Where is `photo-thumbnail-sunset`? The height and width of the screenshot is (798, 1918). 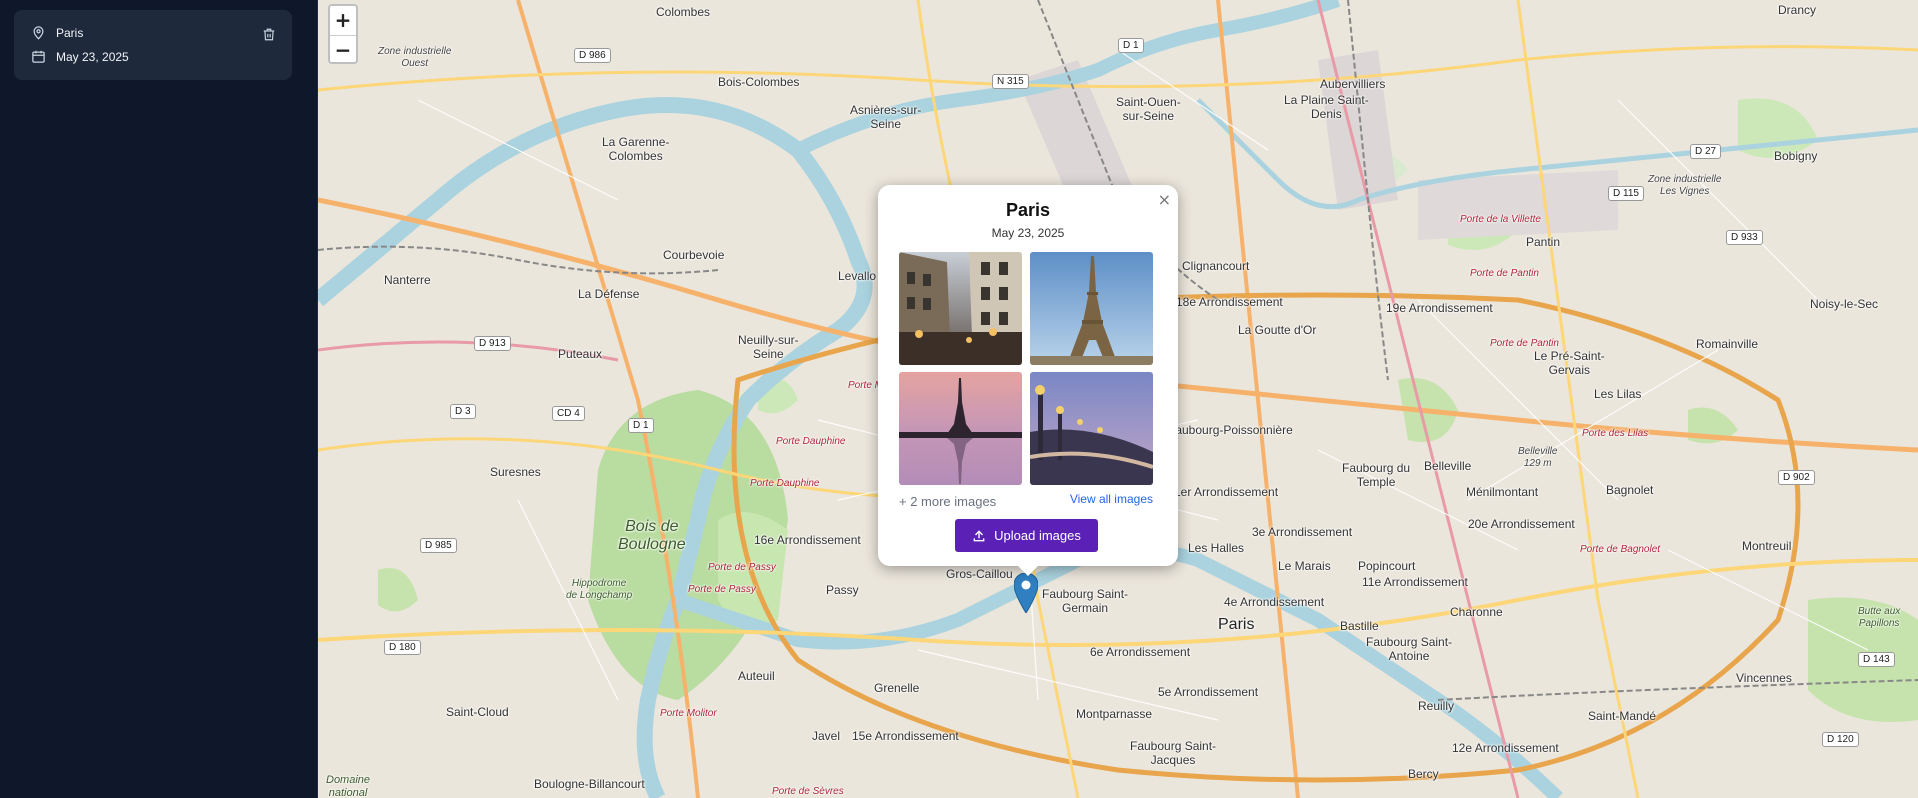 photo-thumbnail-sunset is located at coordinates (960, 428).